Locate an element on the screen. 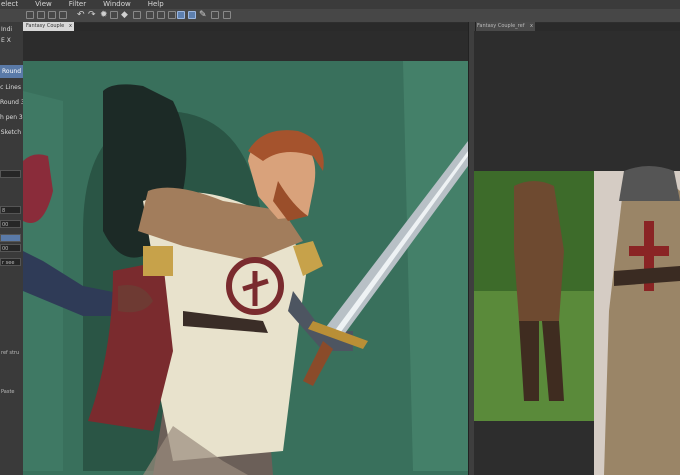 The image size is (680, 475). opacity-value: 00 is located at coordinates (5, 225).